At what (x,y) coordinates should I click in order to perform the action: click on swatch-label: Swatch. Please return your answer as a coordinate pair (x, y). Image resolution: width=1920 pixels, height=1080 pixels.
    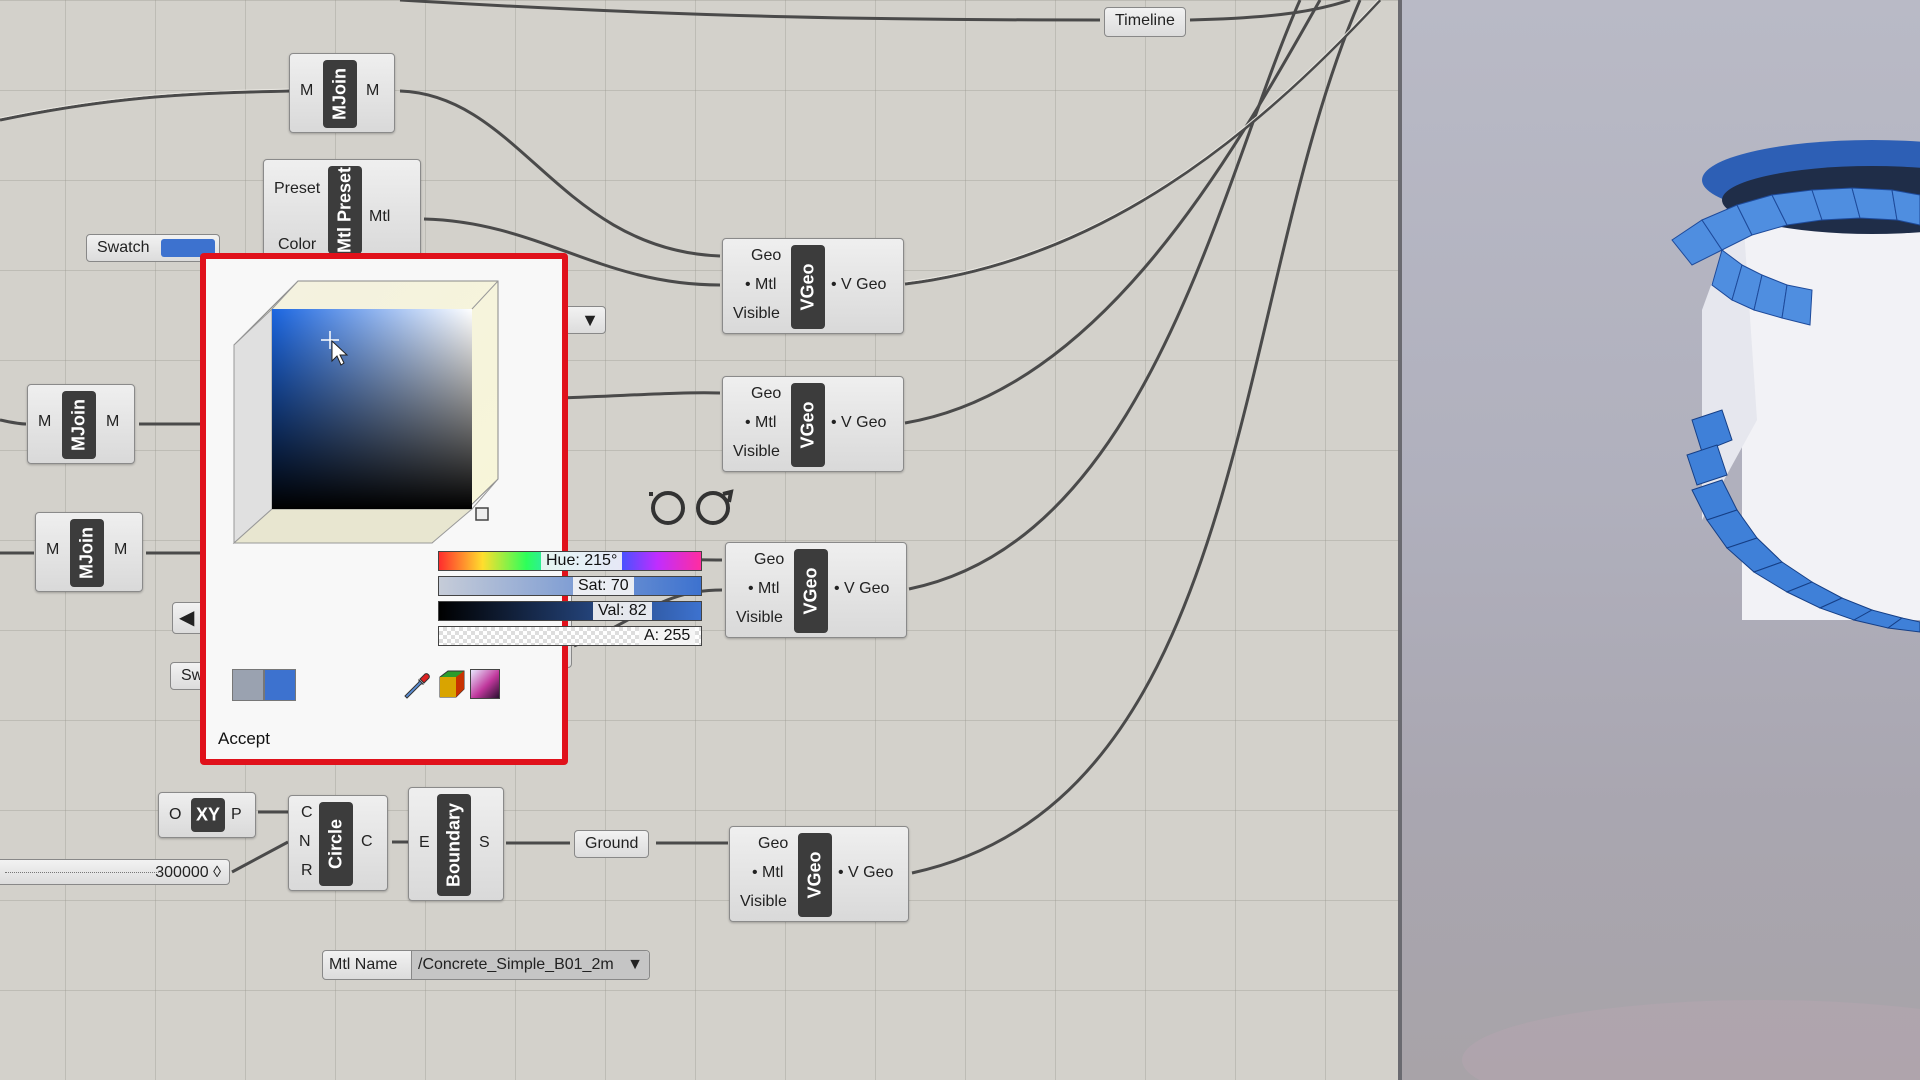
    Looking at the image, I should click on (123, 247).